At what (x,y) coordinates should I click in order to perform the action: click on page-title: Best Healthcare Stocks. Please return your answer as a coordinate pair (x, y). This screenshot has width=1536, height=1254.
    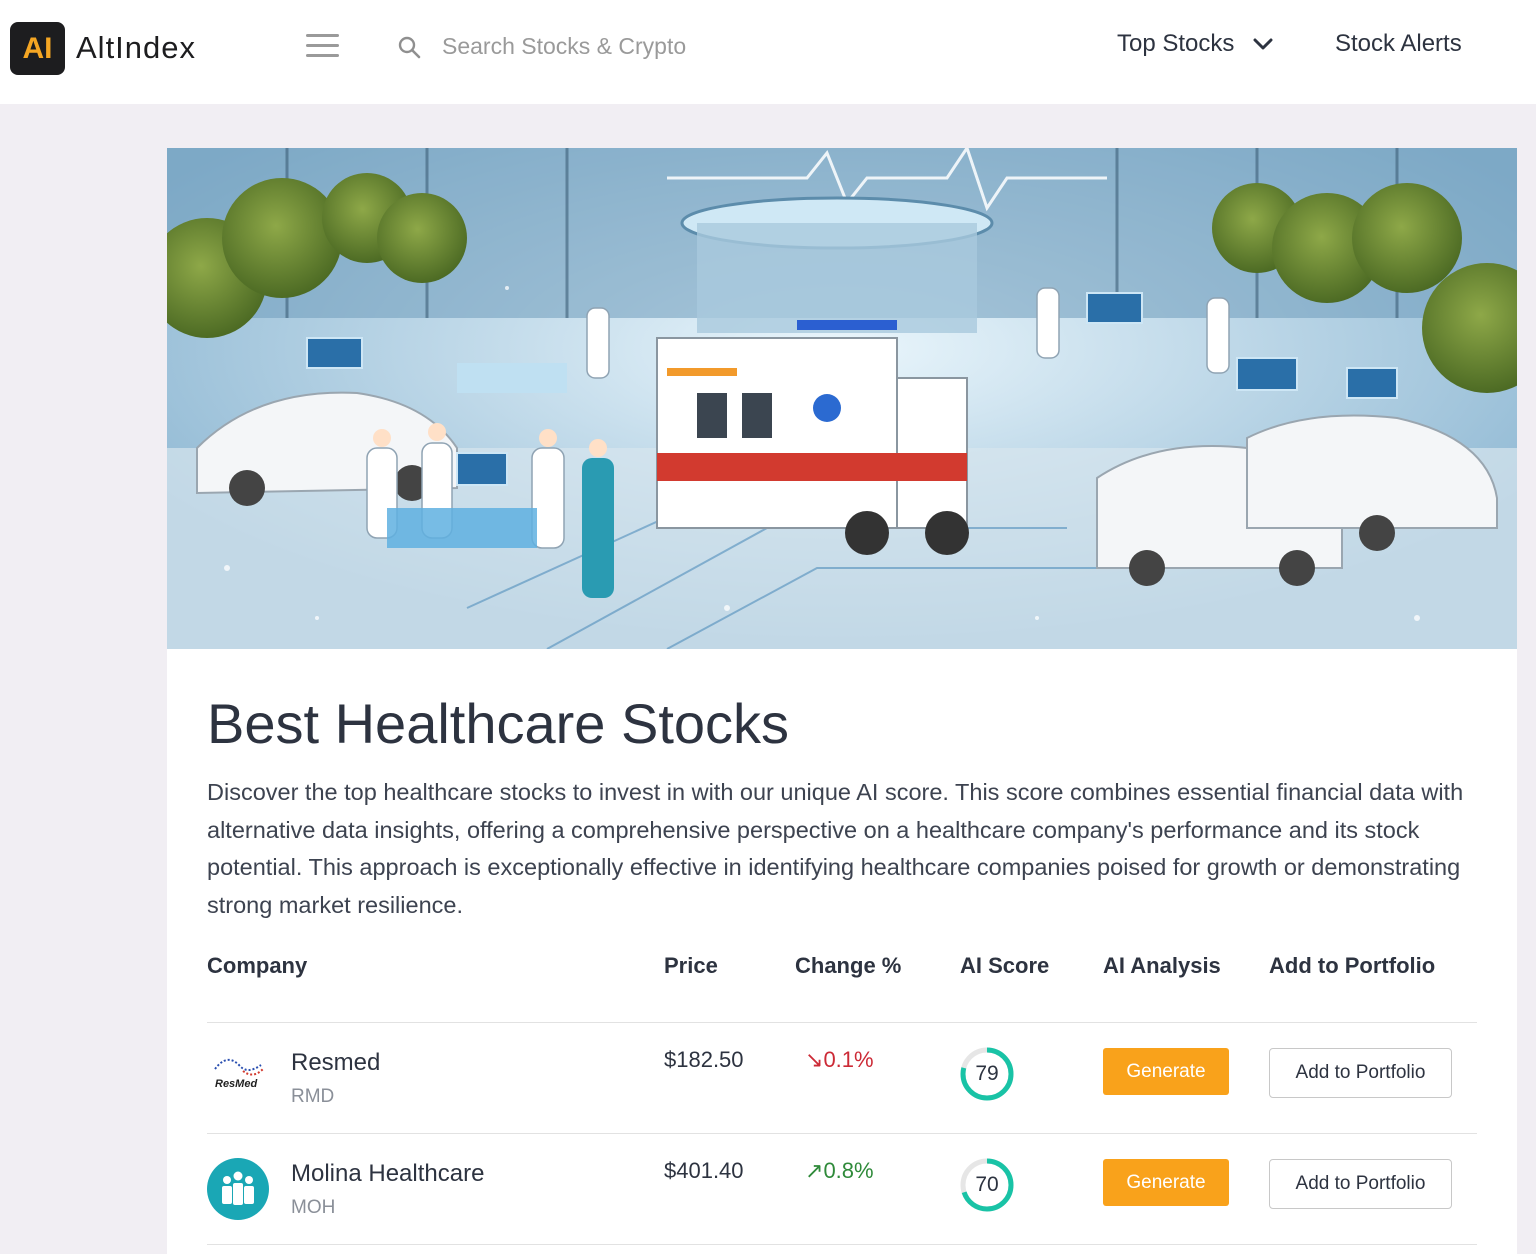
    Looking at the image, I should click on (498, 723).